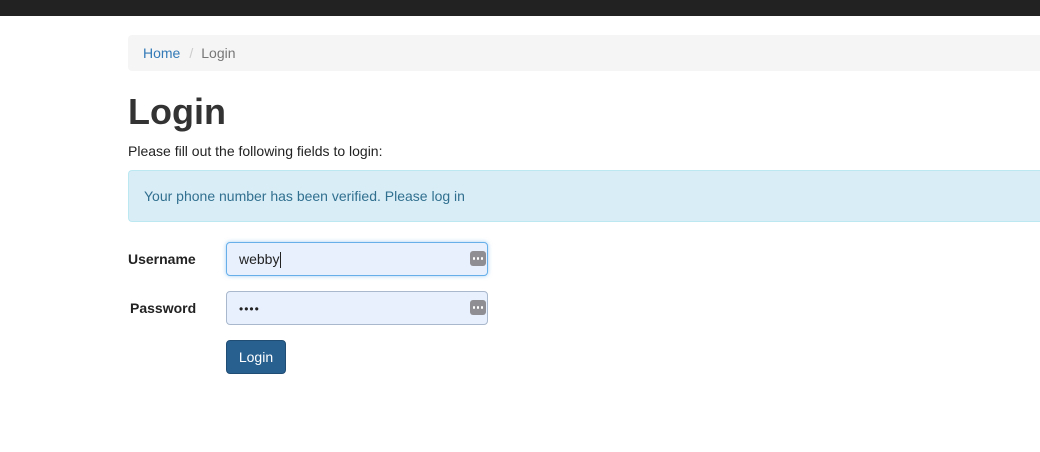  I want to click on password-mask: ••••, so click(249, 309).